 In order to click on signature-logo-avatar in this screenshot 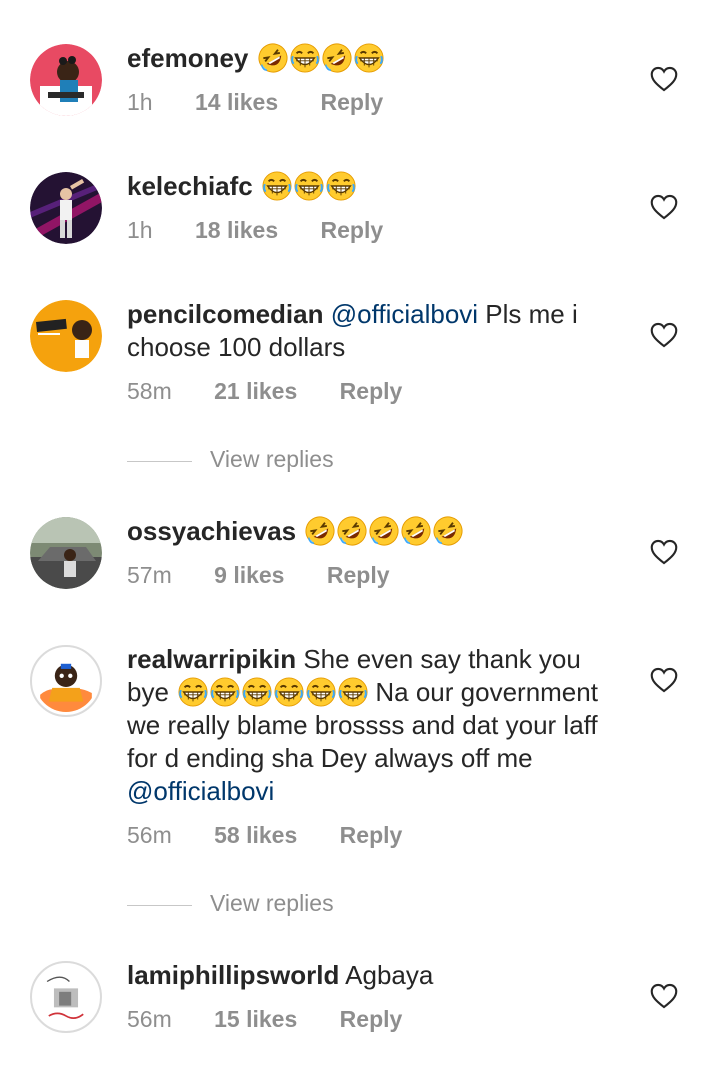, I will do `click(66, 997)`.